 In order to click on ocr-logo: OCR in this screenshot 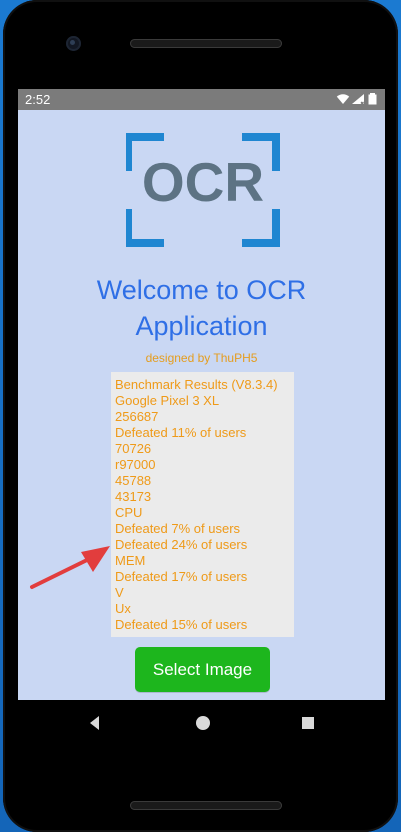, I will do `click(203, 190)`.